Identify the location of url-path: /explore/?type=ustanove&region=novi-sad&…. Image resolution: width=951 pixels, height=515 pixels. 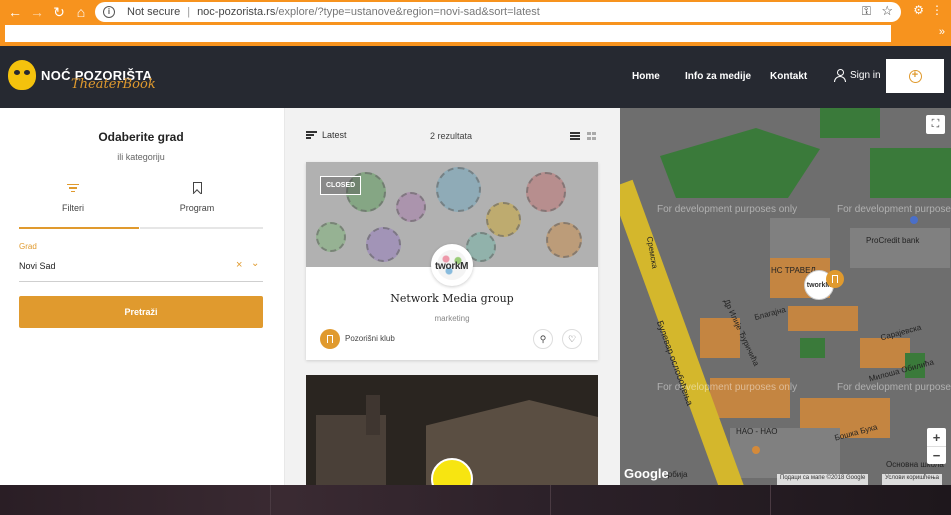
(407, 12).